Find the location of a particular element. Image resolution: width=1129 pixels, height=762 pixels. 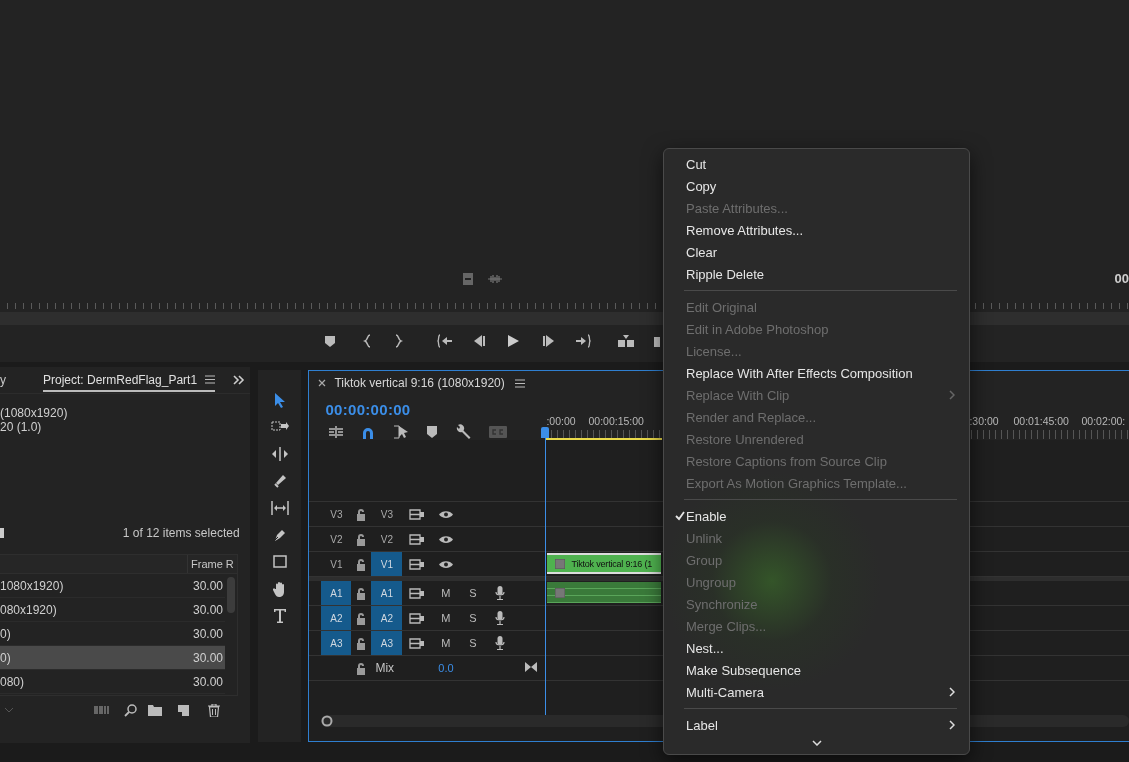

video-clip: Tiktok vertical 9:16 (1 is located at coordinates (604, 563).